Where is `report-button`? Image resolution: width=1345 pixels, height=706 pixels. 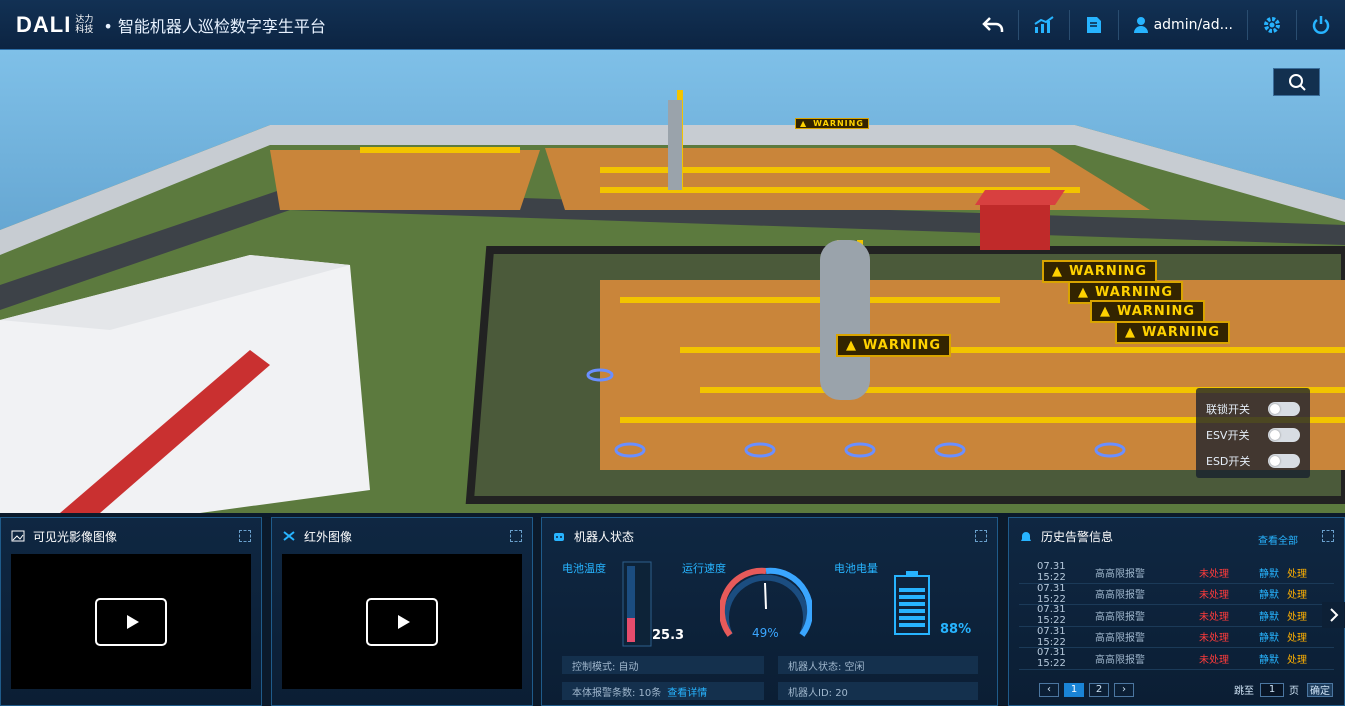 report-button is located at coordinates (1094, 25).